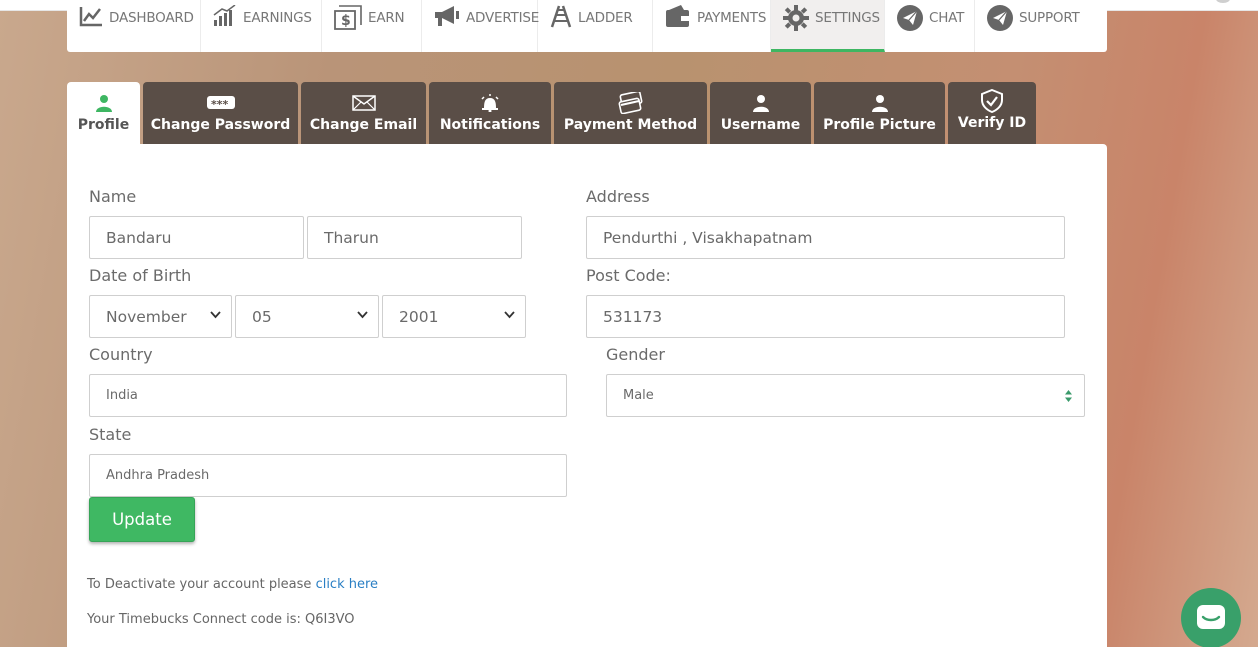  I want to click on nav-dashboard: DASHBOARD, so click(134, 26).